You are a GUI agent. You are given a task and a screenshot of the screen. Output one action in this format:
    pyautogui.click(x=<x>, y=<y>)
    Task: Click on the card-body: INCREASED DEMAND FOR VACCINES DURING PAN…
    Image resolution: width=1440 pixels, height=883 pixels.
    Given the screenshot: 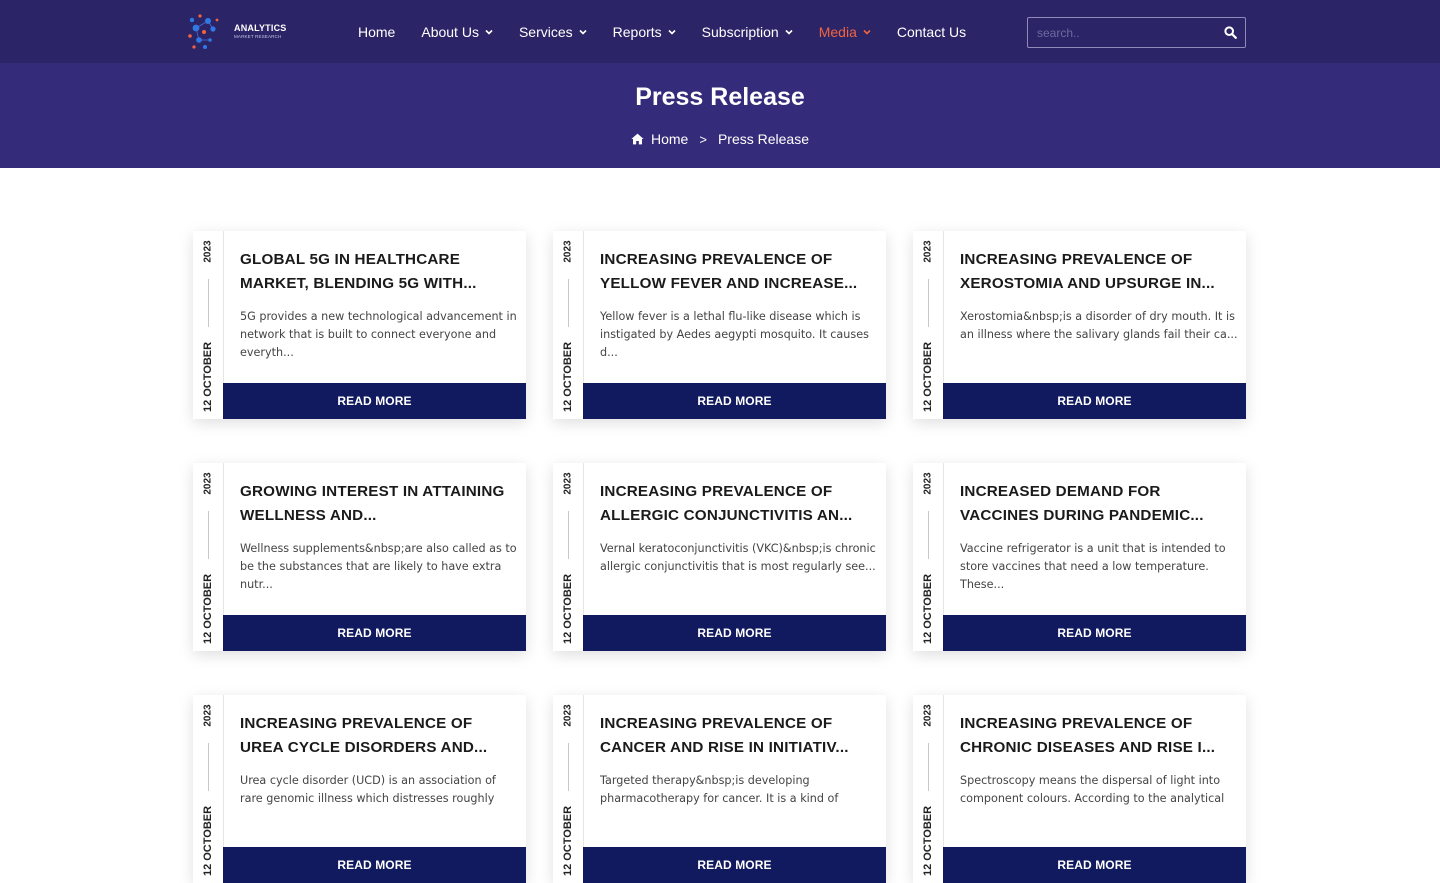 What is the action you would take?
    pyautogui.click(x=1094, y=539)
    